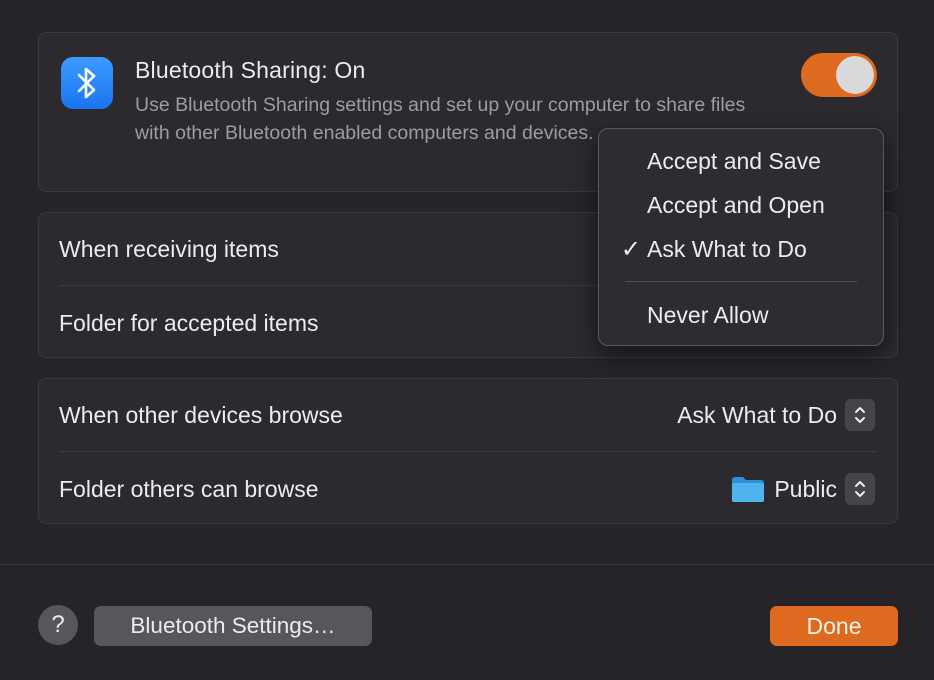 This screenshot has width=934, height=680. I want to click on folder-browse-row: Folder others can browse Public, so click(468, 489).